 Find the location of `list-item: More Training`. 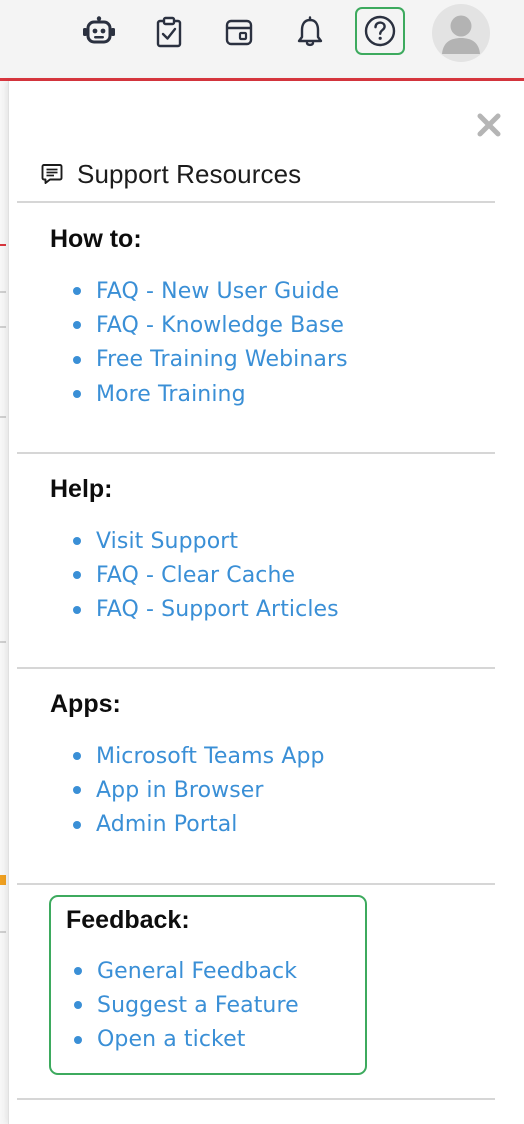

list-item: More Training is located at coordinates (199, 394).